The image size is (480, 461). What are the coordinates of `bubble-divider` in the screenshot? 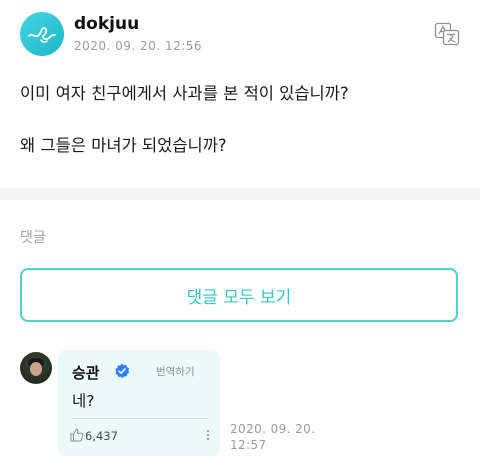 It's located at (140, 418).